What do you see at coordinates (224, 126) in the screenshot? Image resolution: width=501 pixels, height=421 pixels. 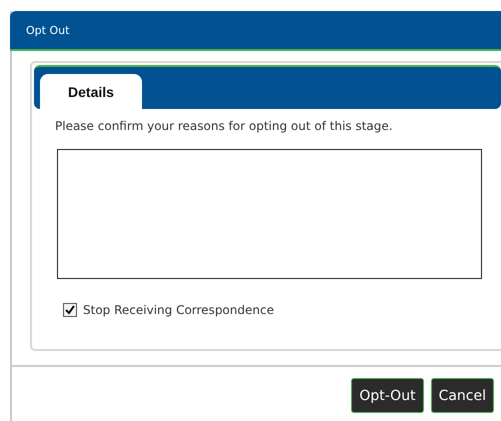 I see `prompt-text: Please confirm your reasons for opting out of this stage.` at bounding box center [224, 126].